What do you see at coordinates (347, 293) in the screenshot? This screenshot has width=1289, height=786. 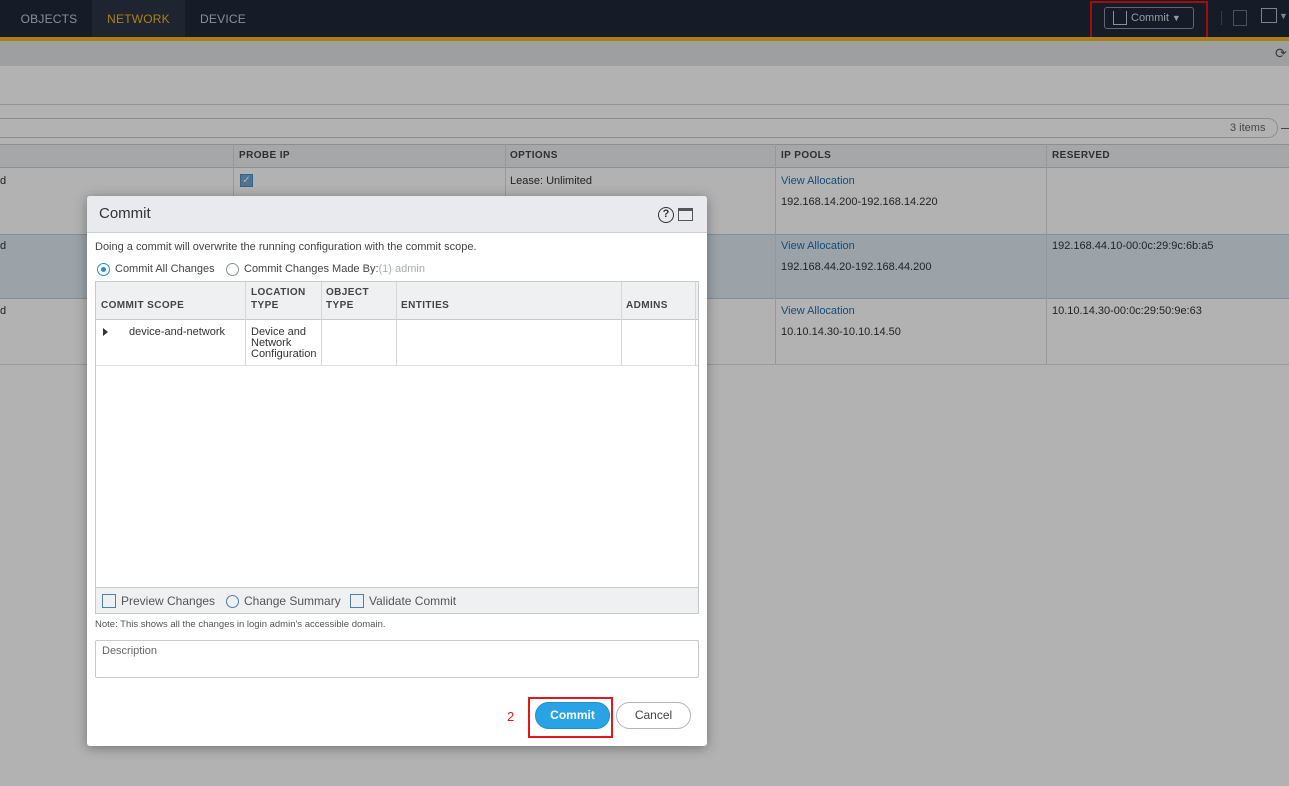 I see `column-object-type-line1: OBJECT` at bounding box center [347, 293].